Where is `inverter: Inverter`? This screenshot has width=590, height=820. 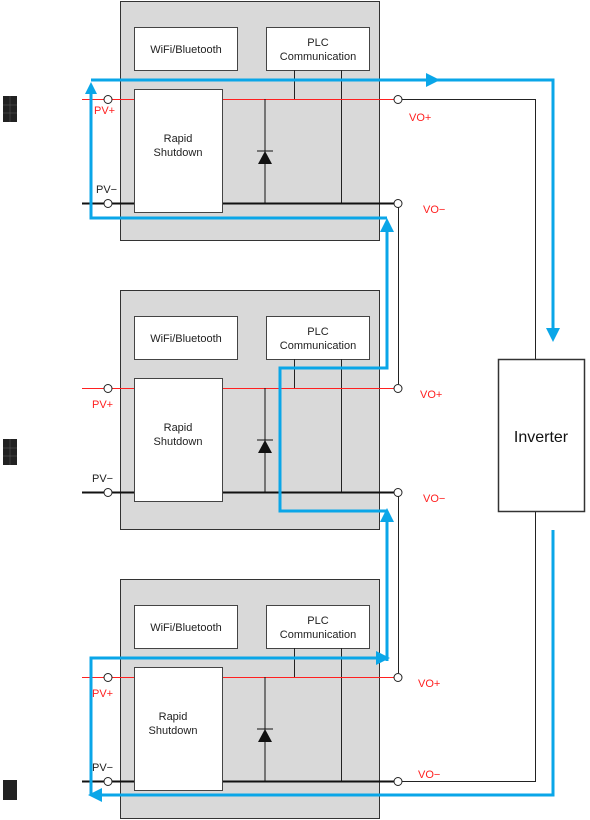
inverter: Inverter is located at coordinates (541, 435).